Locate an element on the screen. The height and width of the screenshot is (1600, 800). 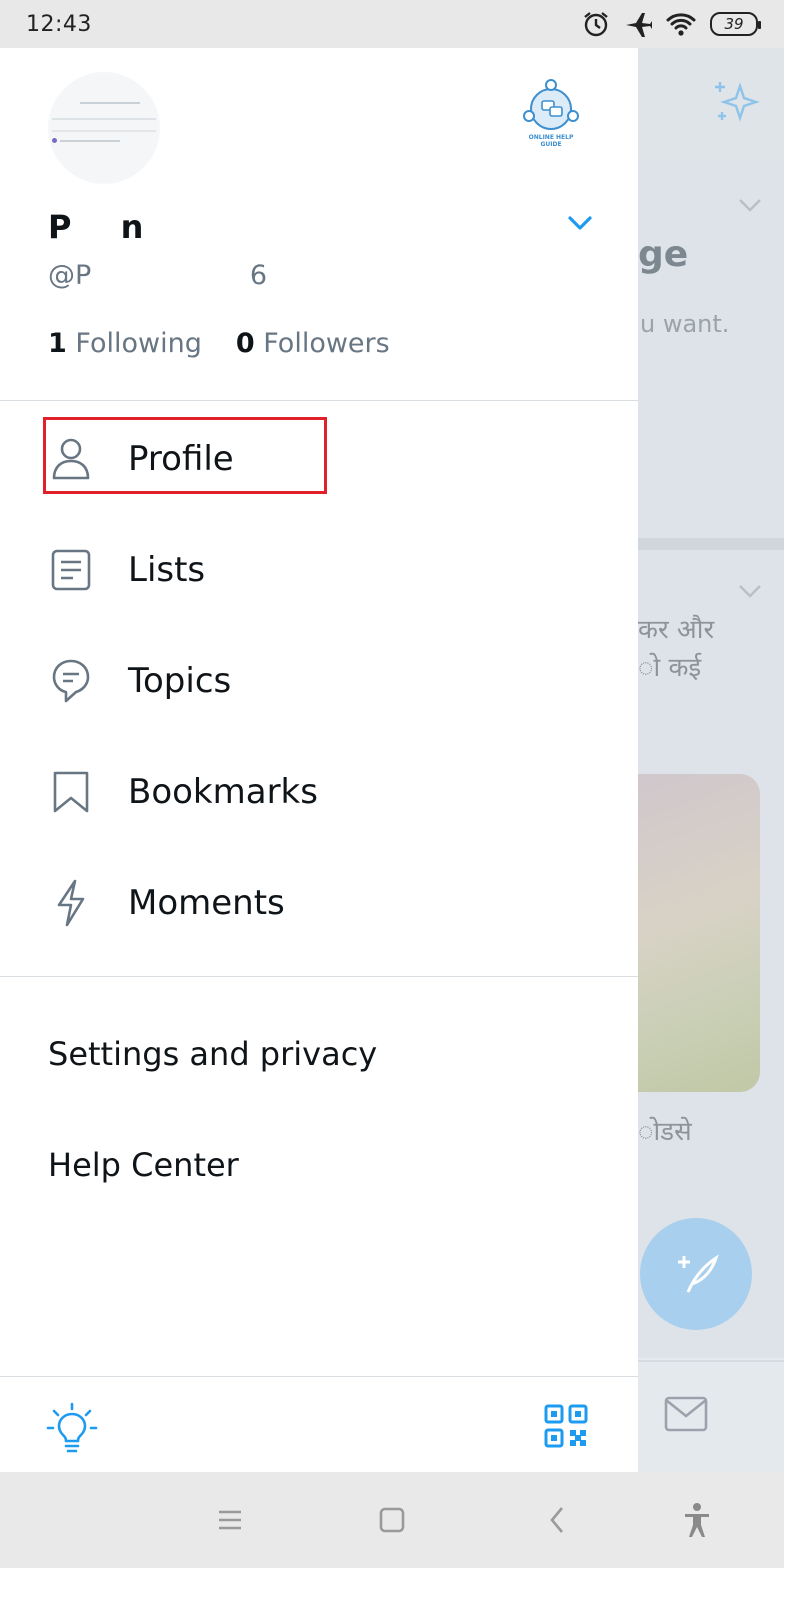
user-handle: @P 6 is located at coordinates (158, 275).